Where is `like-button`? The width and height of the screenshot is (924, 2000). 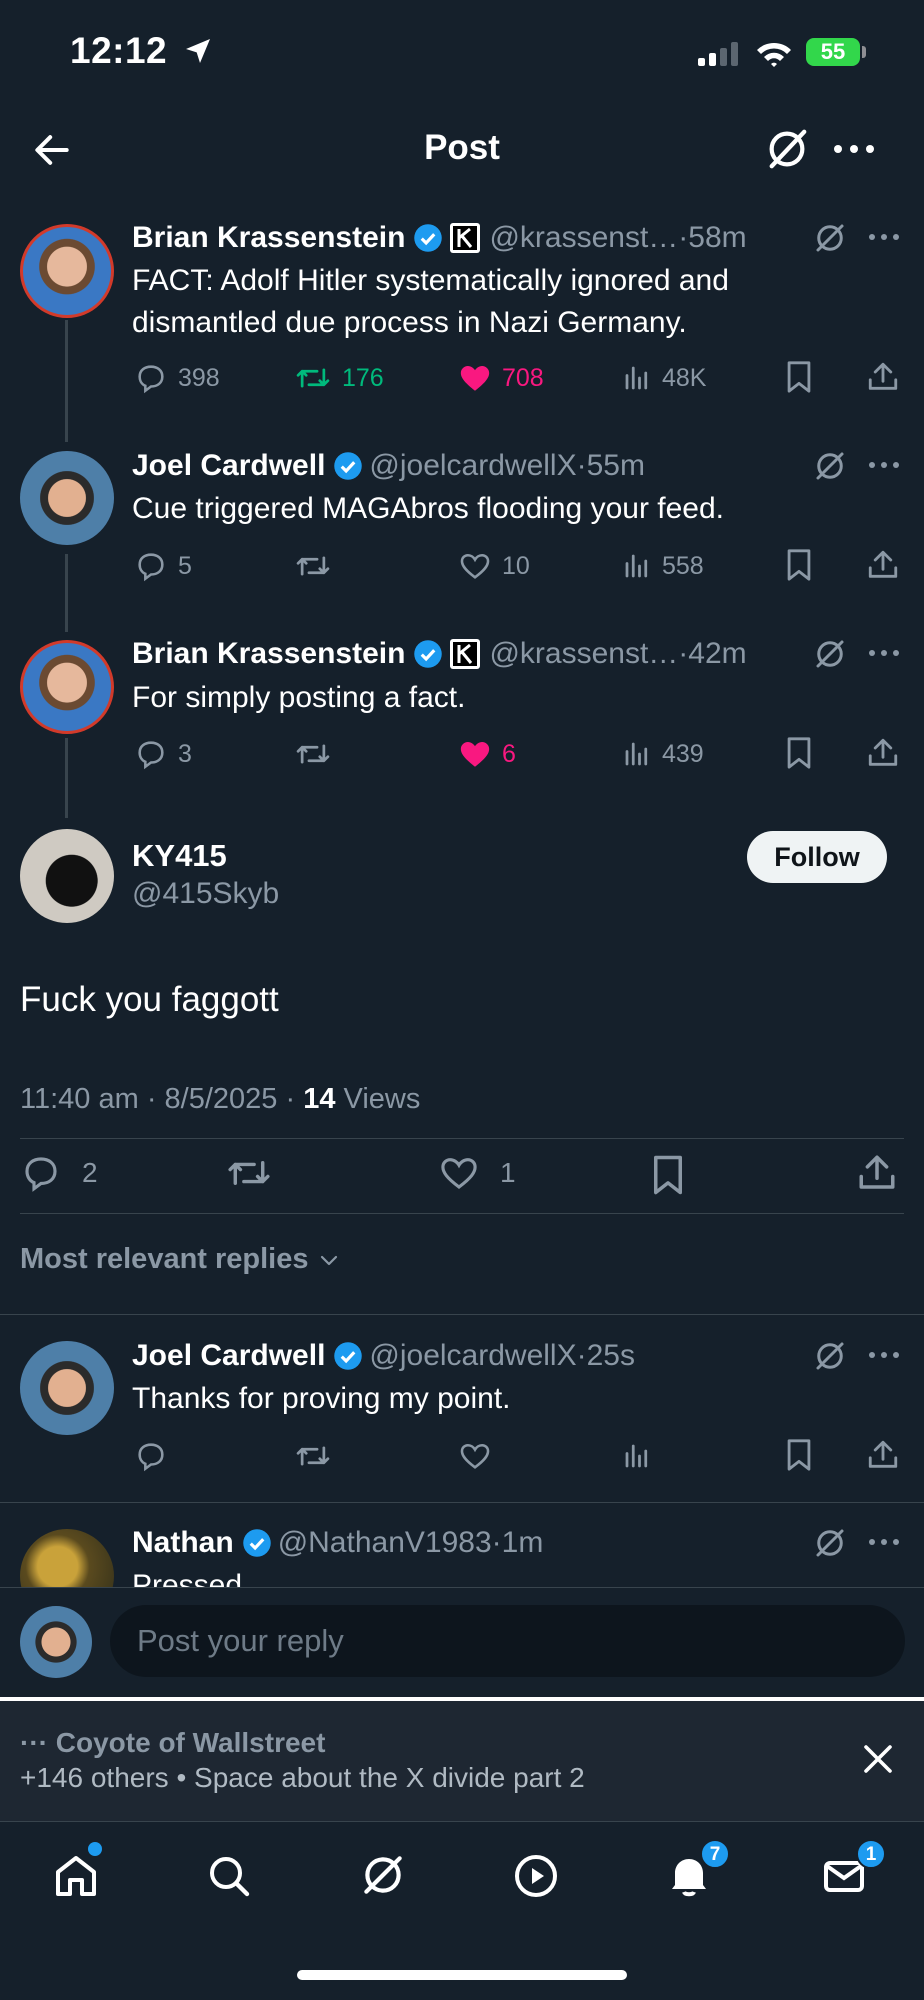
like-button is located at coordinates (475, 1456).